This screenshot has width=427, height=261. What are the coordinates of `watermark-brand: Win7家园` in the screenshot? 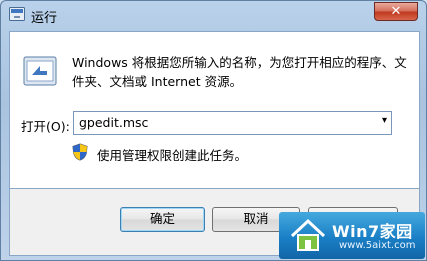 It's located at (372, 231).